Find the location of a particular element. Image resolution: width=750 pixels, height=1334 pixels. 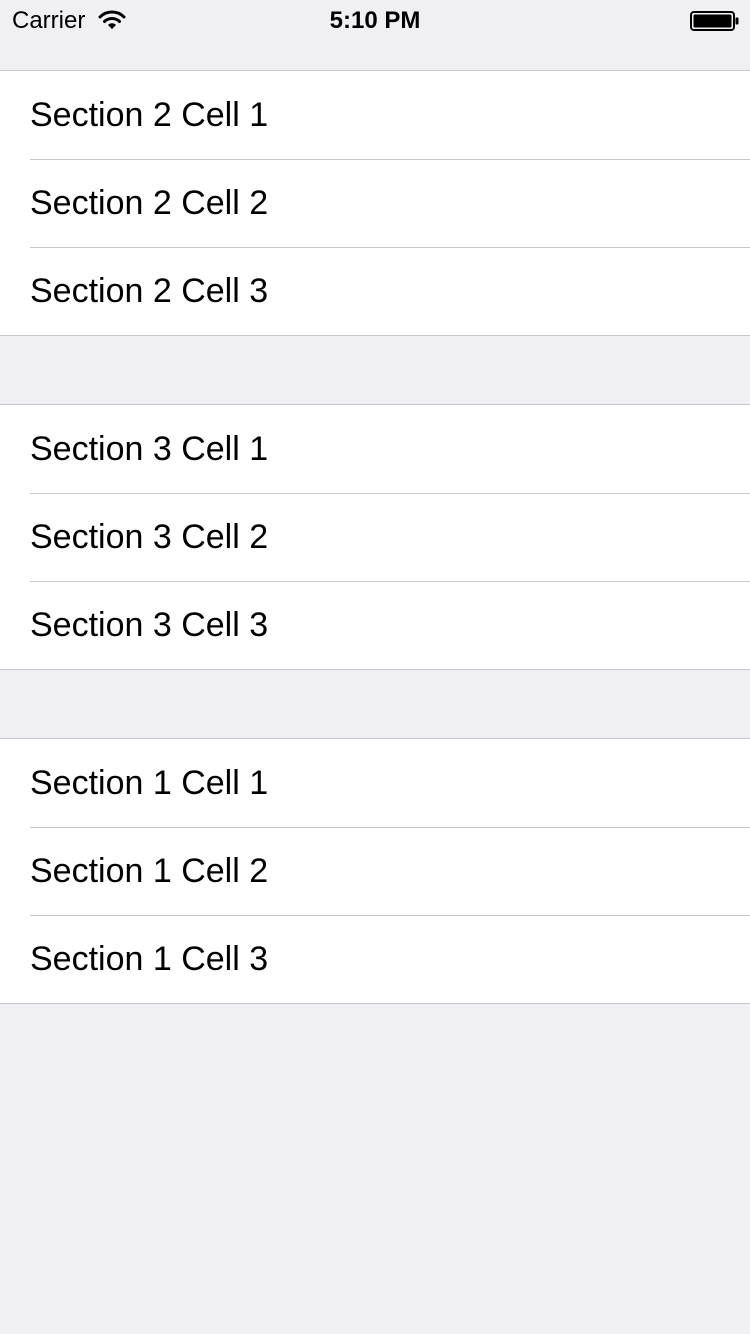

cell-label: Section 1 Cell 2 is located at coordinates (149, 871).